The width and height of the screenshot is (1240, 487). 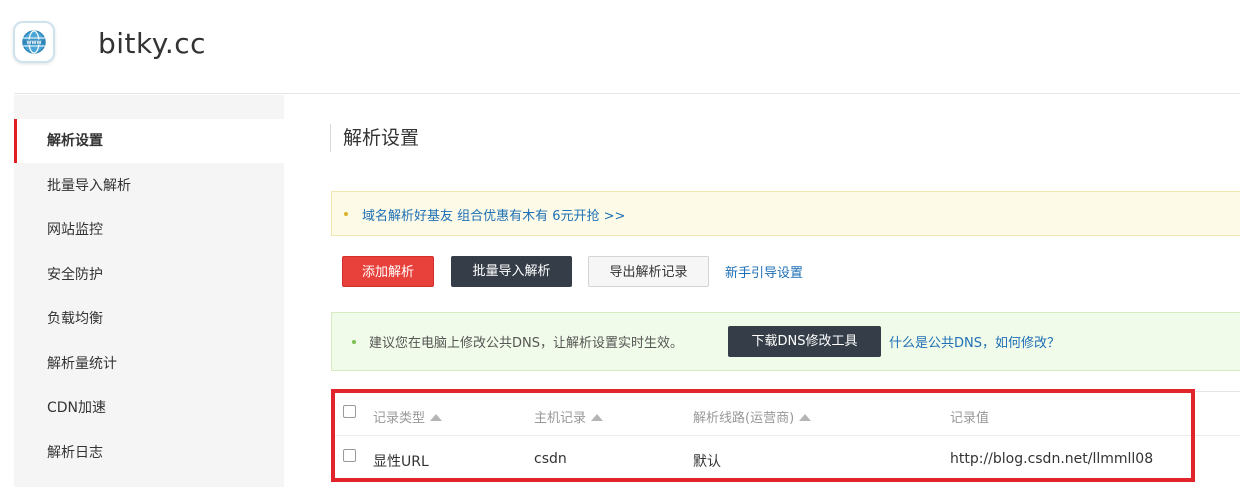 What do you see at coordinates (707, 462) in the screenshot?
I see `cell-line: 默认` at bounding box center [707, 462].